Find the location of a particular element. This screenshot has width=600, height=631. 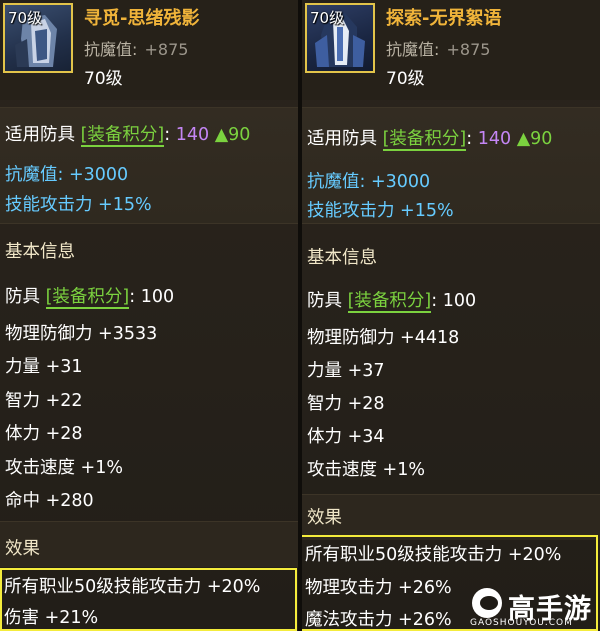

brand-url: GAOSHOUYOU.COM is located at coordinates (521, 623).